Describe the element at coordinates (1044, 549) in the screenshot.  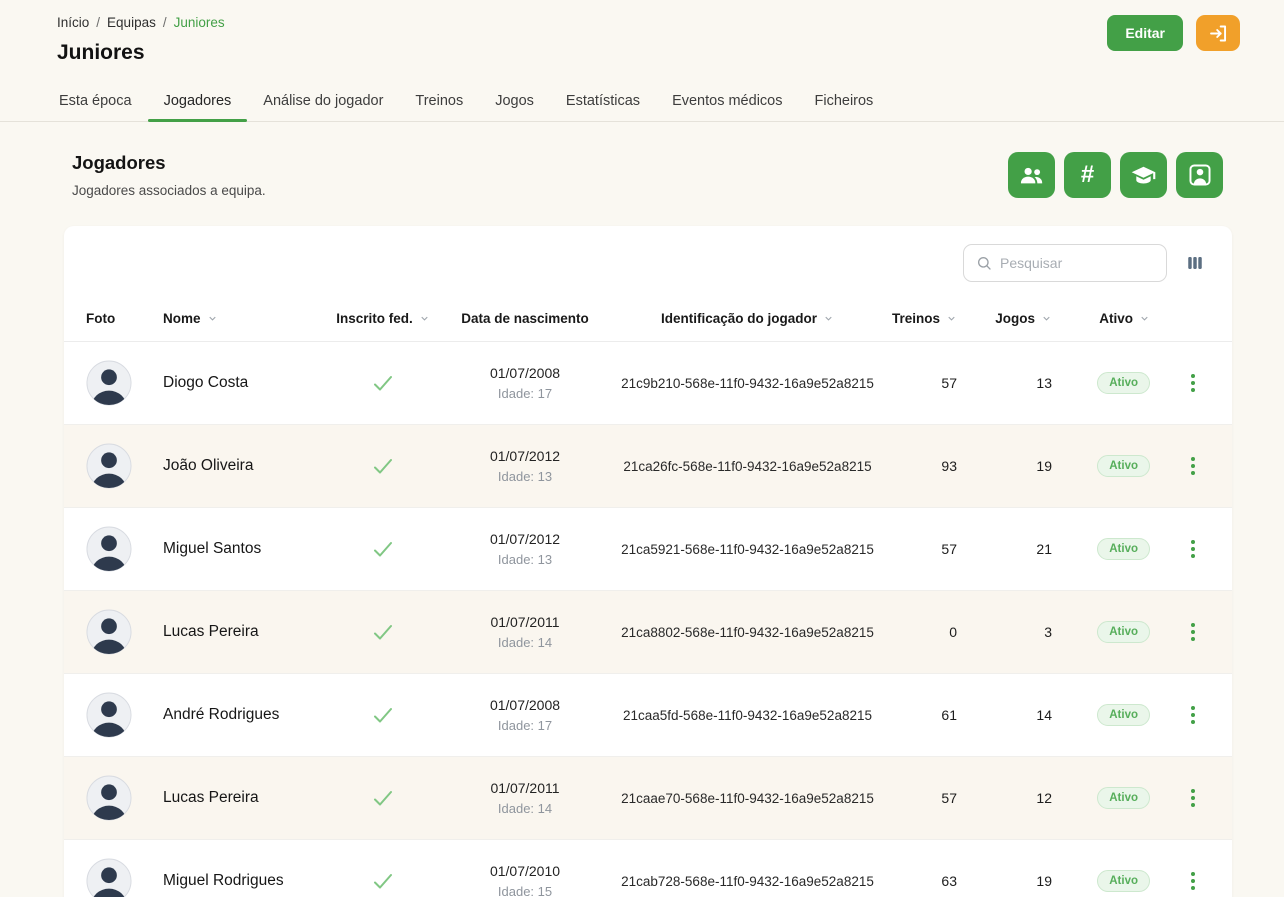
I see `games-count: 21` at that location.